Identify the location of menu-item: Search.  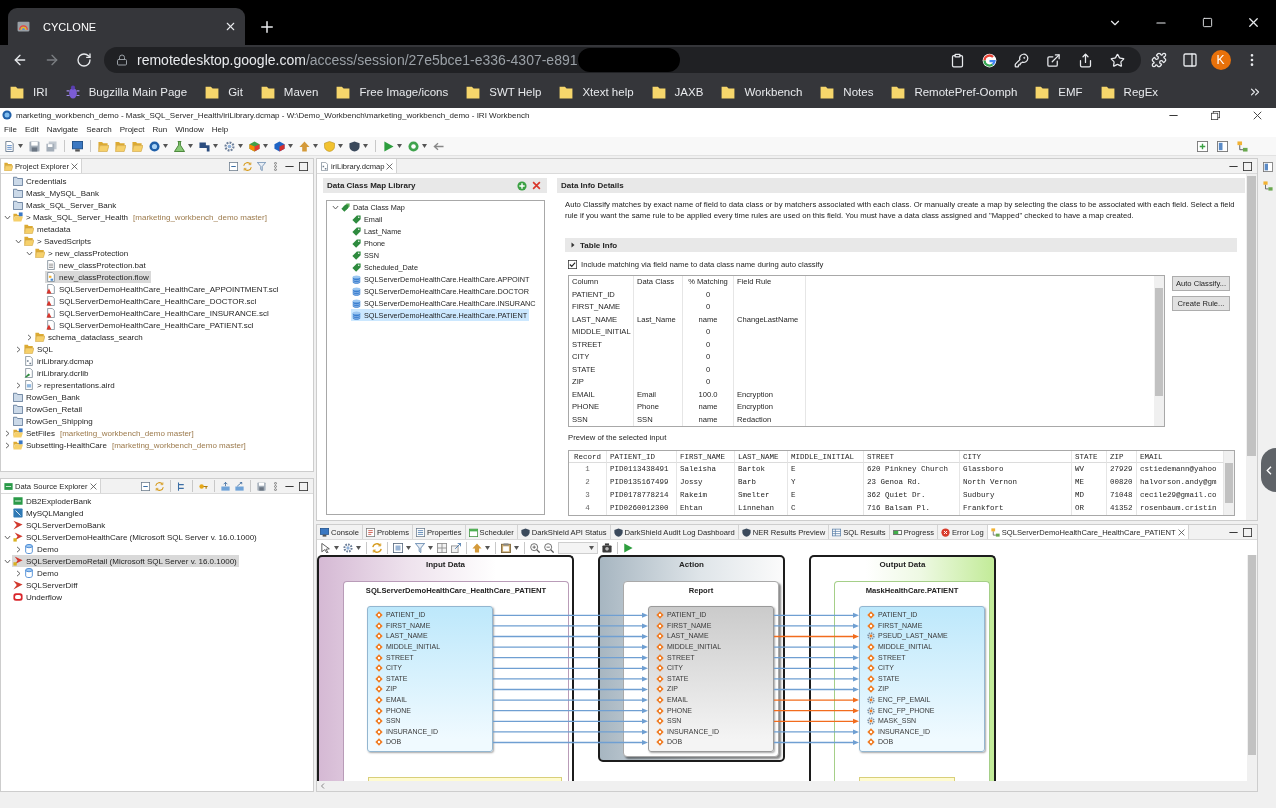
(99, 129).